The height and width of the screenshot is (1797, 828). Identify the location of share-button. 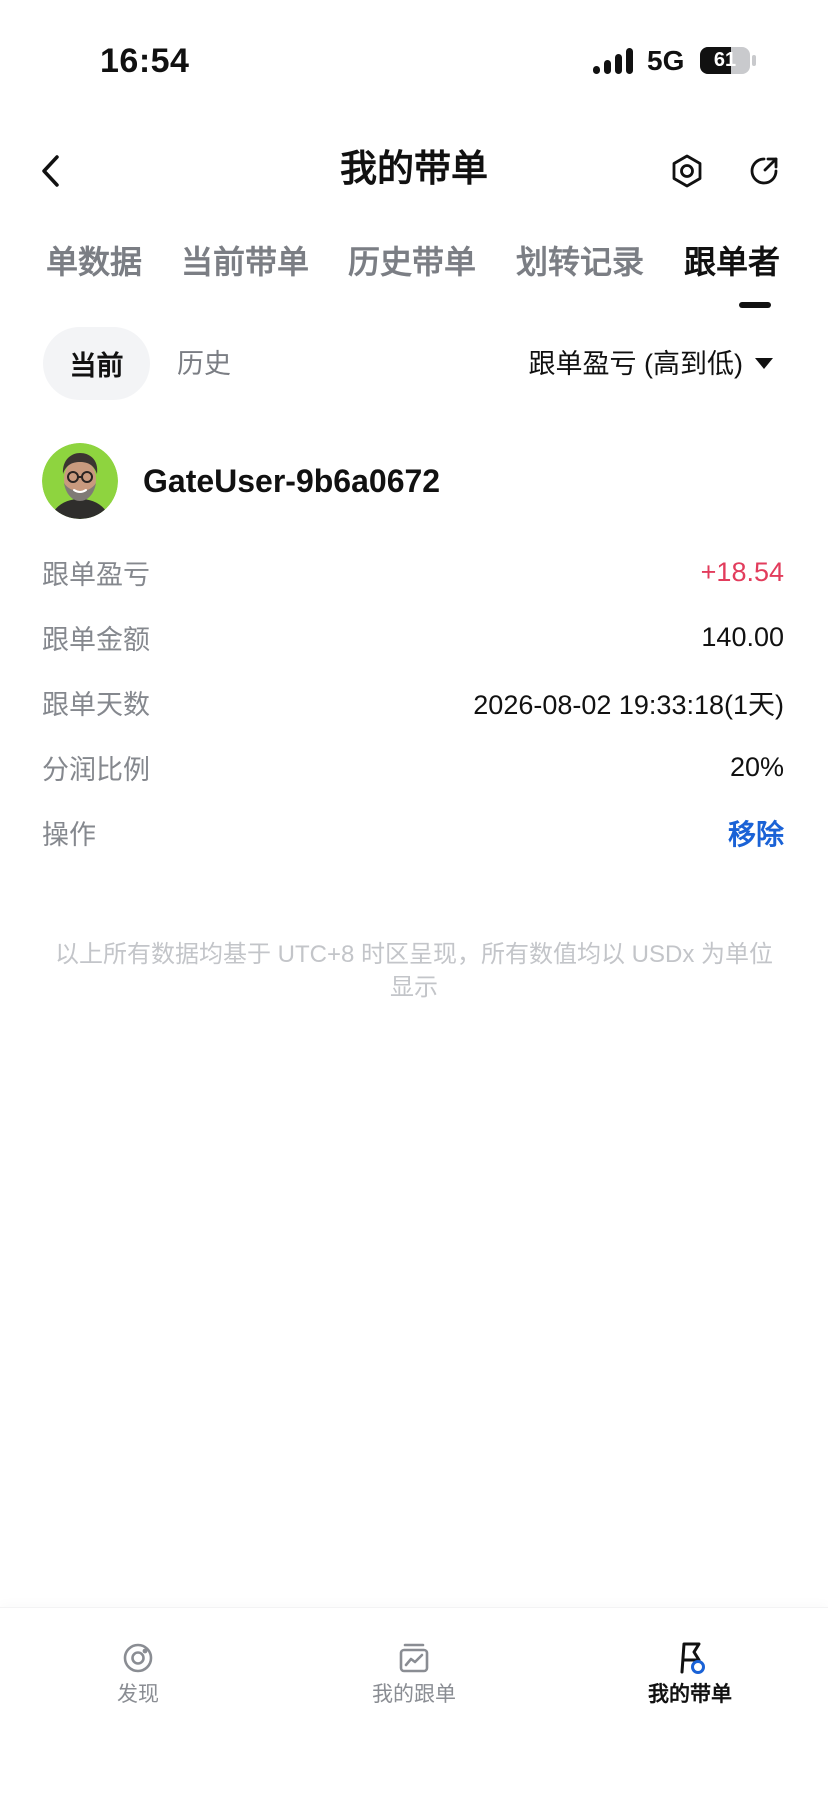
(764, 171).